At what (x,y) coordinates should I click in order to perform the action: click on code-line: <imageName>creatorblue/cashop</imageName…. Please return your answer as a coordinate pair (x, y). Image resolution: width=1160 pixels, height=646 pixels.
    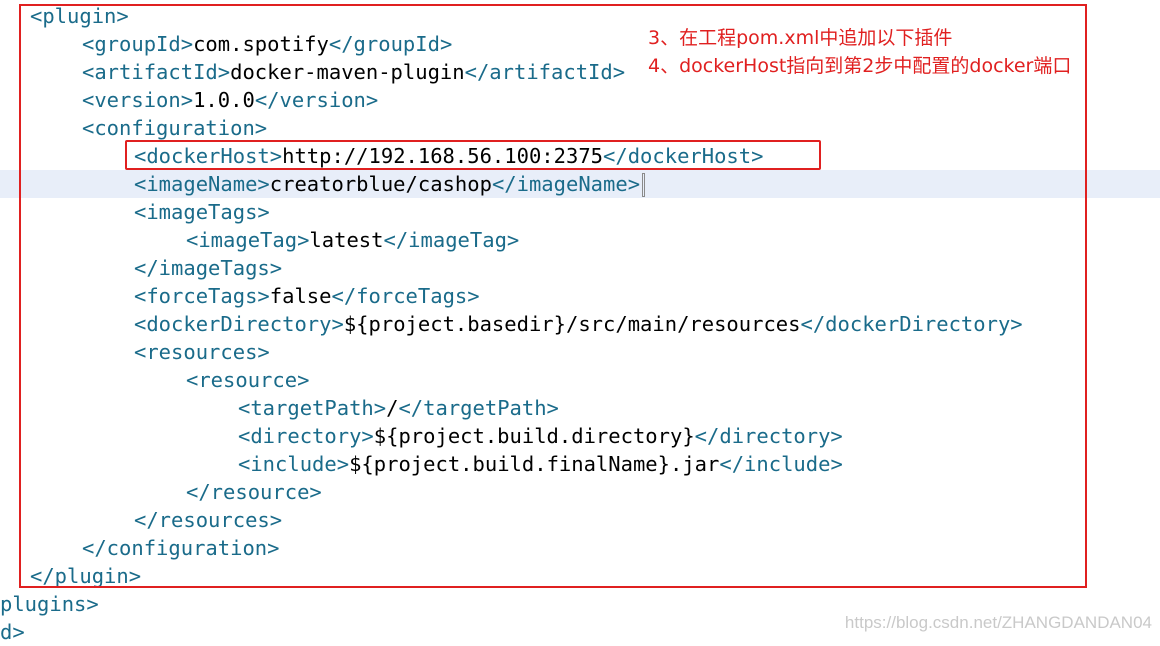
    Looking at the image, I should click on (580, 184).